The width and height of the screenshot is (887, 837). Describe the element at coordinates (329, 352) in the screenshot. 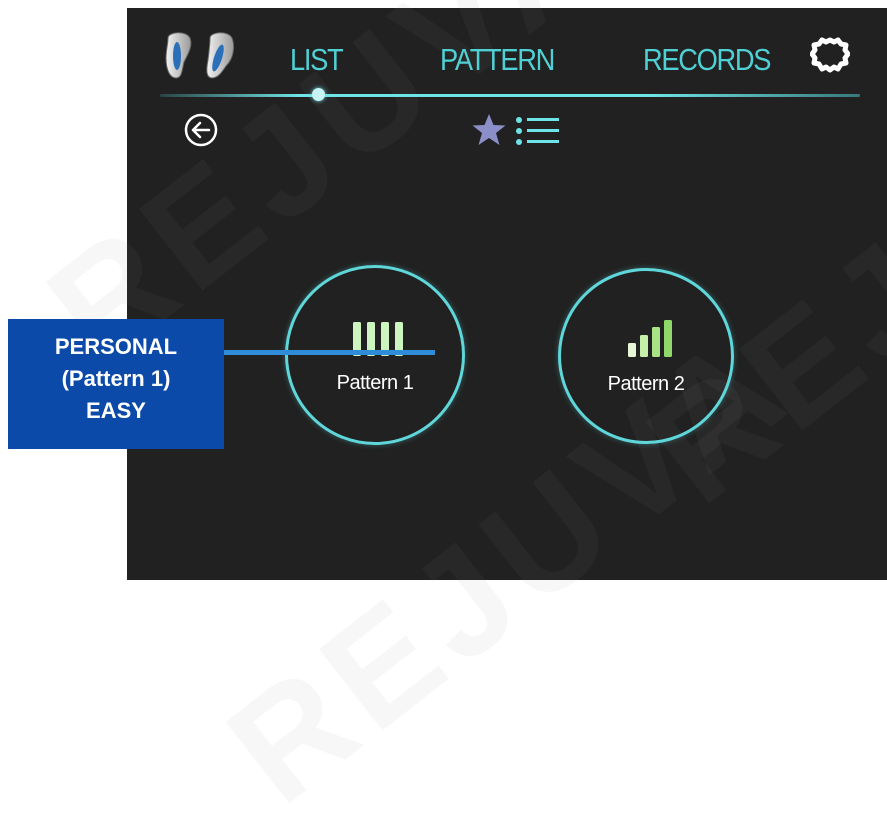

I see `callout-connector` at that location.